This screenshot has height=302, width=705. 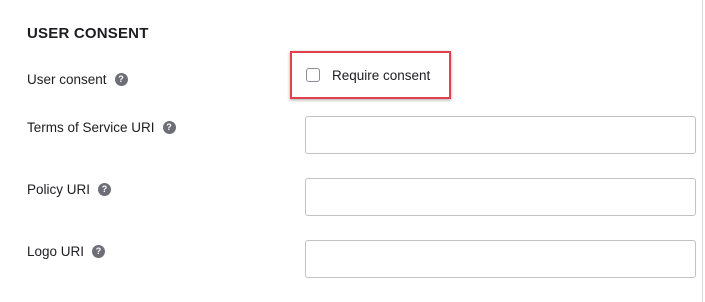 I want to click on logo-uri-input, so click(x=500, y=259).